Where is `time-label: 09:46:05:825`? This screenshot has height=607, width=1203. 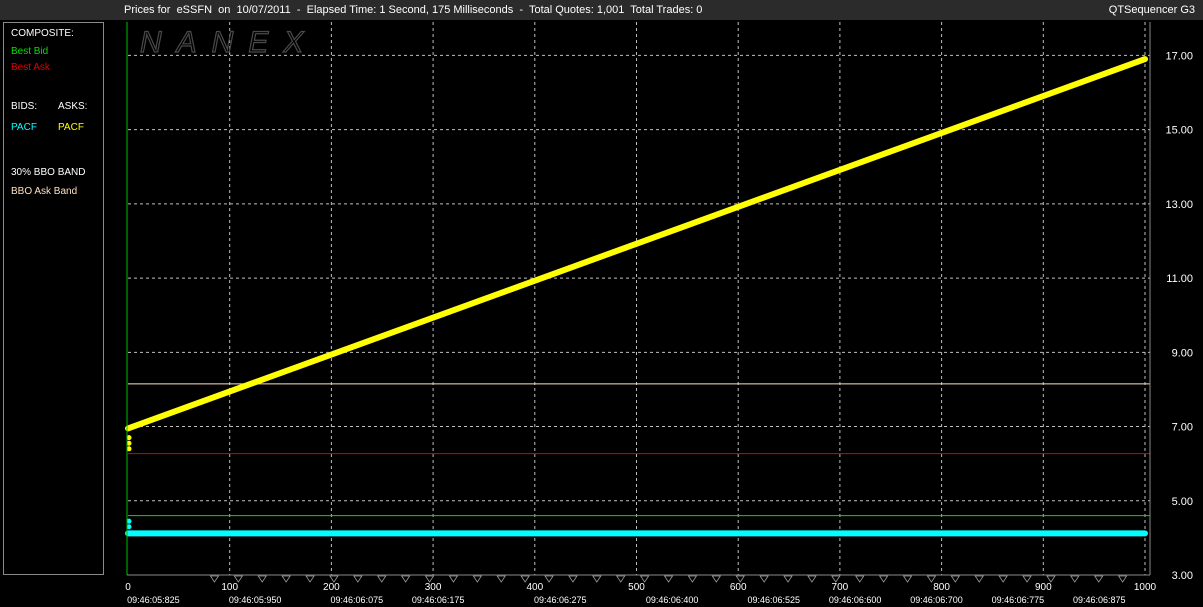
time-label: 09:46:05:825 is located at coordinates (153, 600).